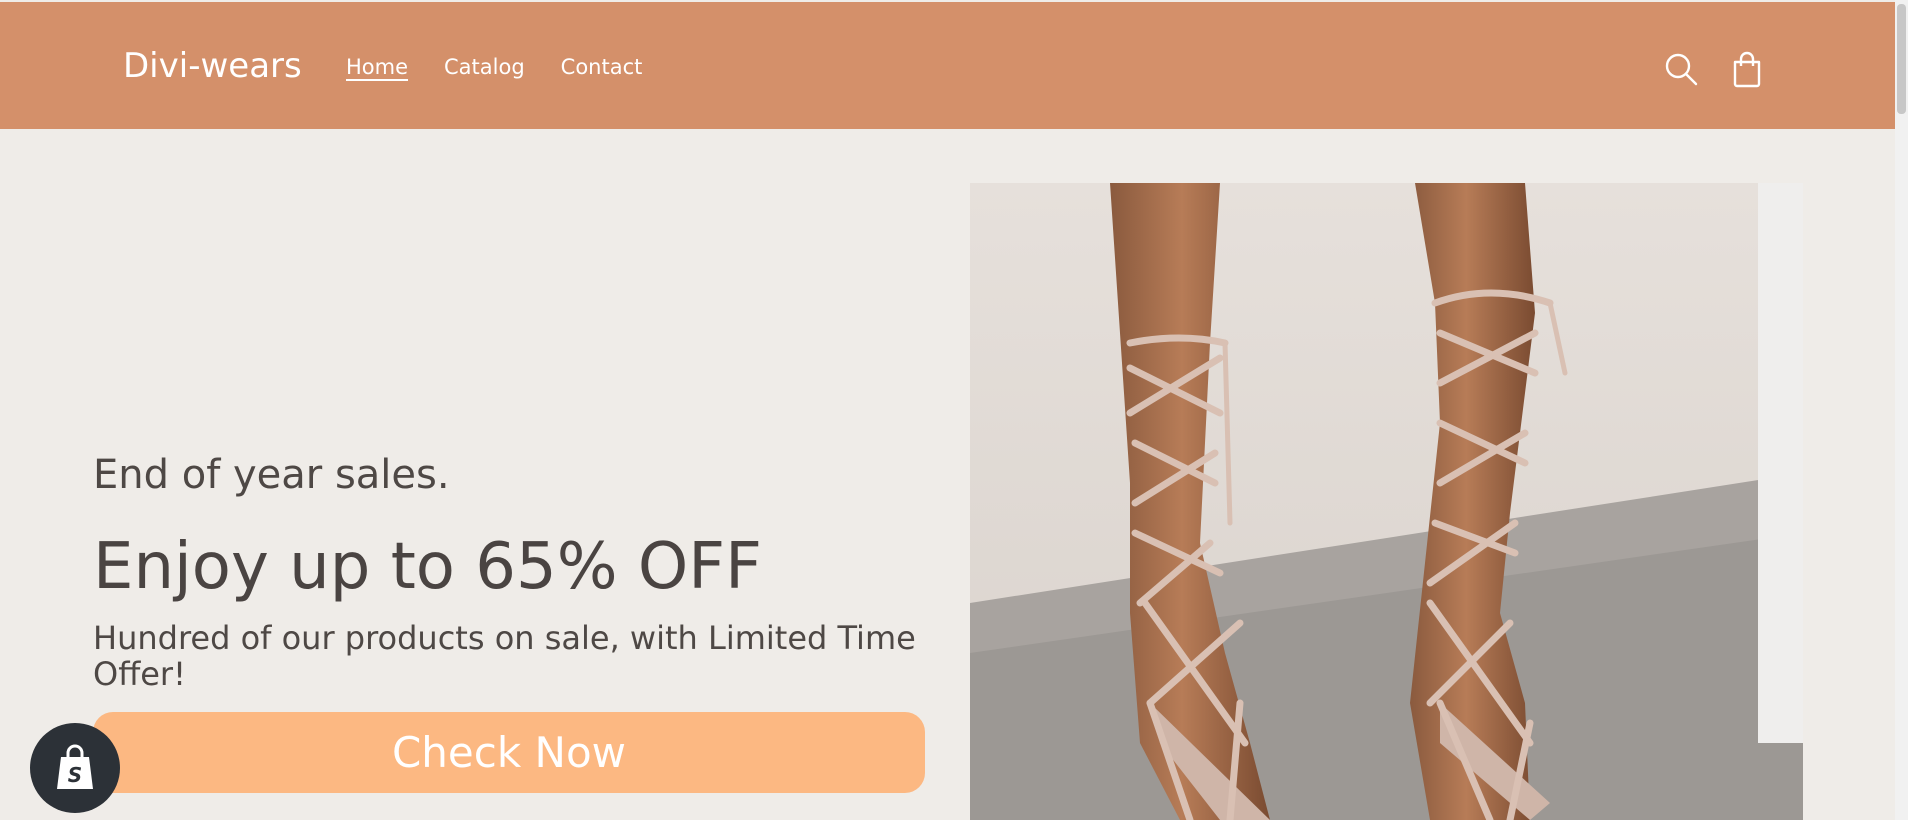 This screenshot has height=820, width=1908. Describe the element at coordinates (212, 66) in the screenshot. I see `brand-logo: Divi-wears` at that location.